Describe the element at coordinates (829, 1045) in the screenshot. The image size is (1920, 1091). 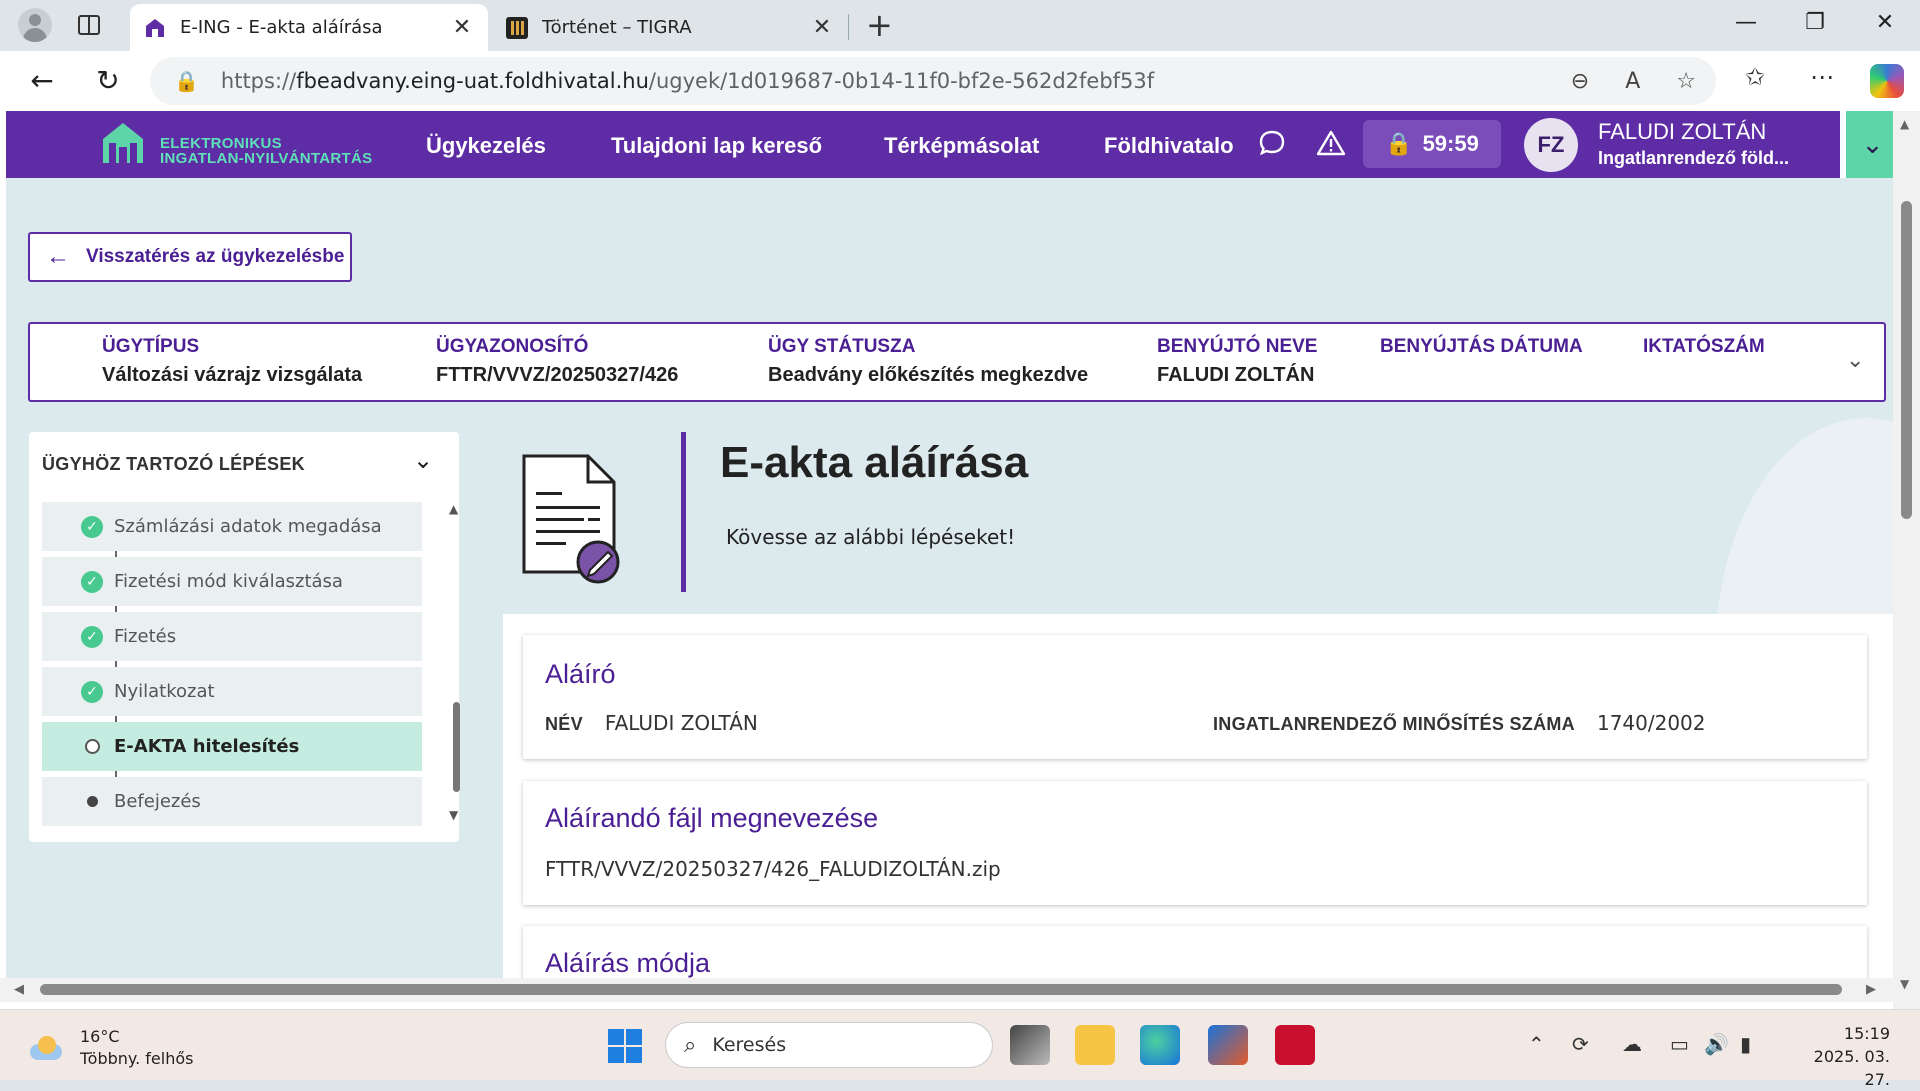
I see `taskbar-search: ⌕ Keresés` at that location.